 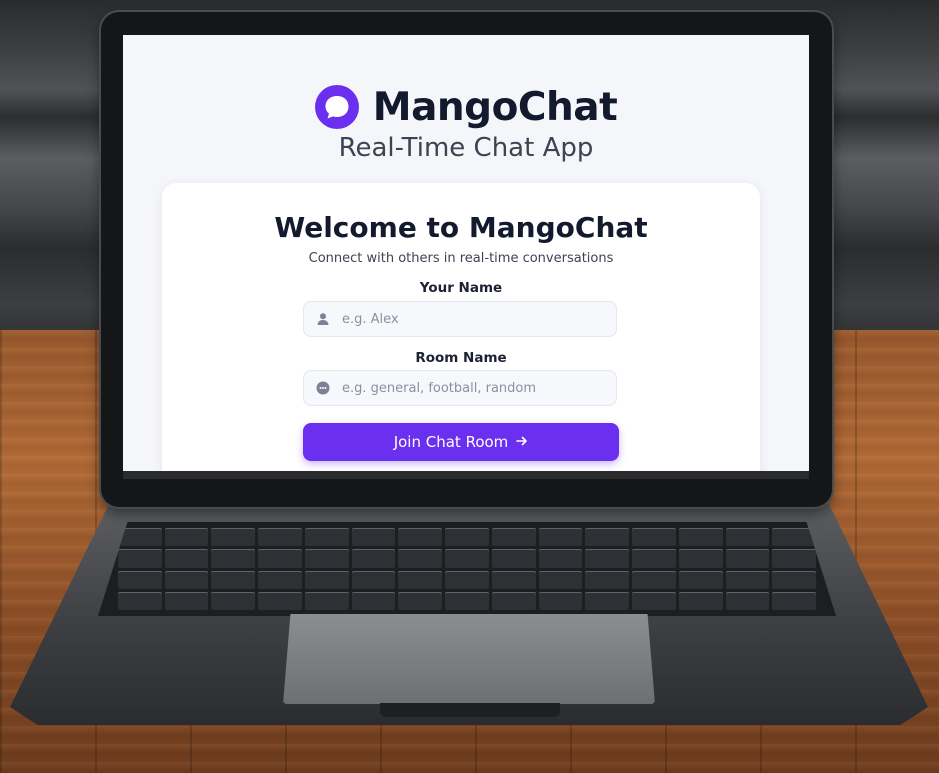 What do you see at coordinates (469, 659) in the screenshot?
I see `trackpad` at bounding box center [469, 659].